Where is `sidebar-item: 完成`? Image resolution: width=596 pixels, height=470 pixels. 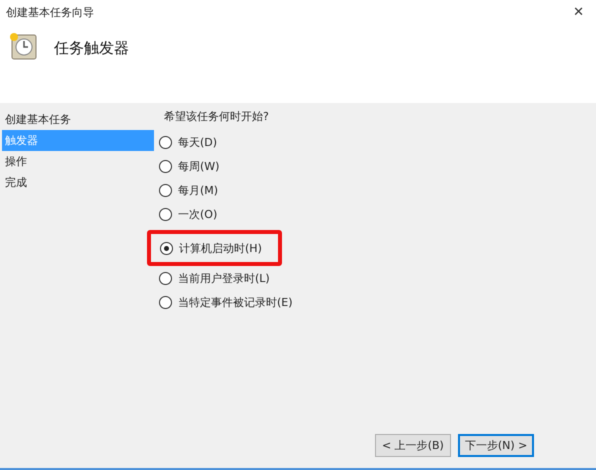
sidebar-item: 完成 is located at coordinates (78, 182).